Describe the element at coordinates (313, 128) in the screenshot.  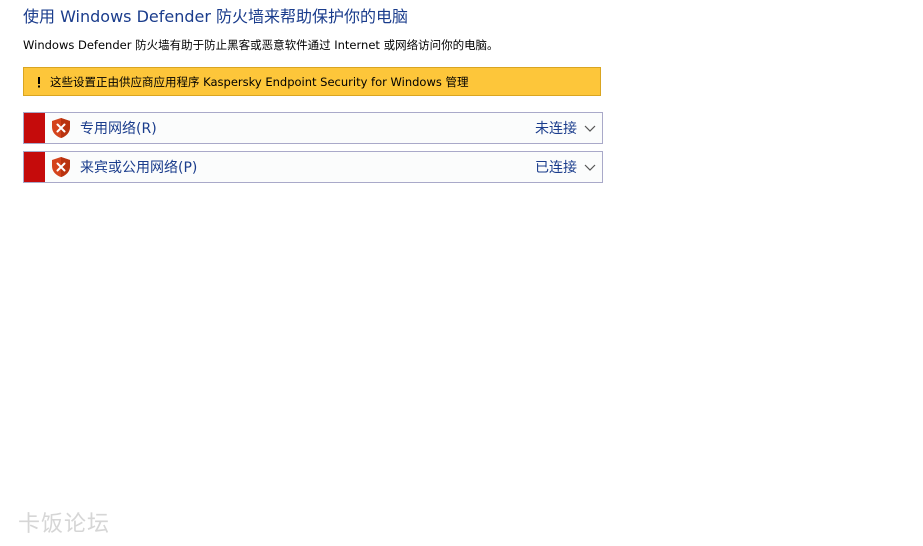
I see `private-network-row: 专用网络(R) 未连接` at that location.